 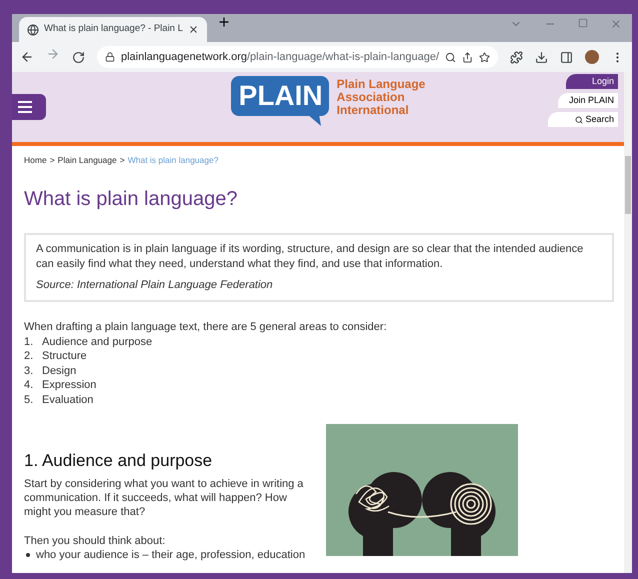 What do you see at coordinates (64, 356) in the screenshot?
I see `list-item: Structure` at bounding box center [64, 356].